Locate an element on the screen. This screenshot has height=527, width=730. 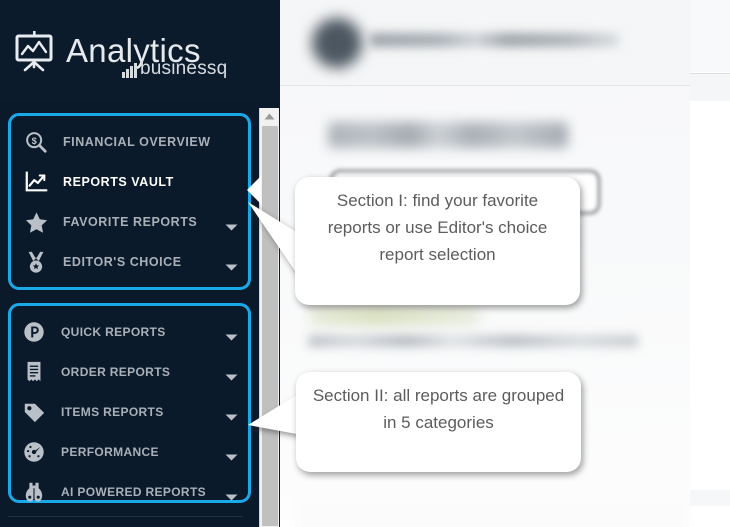
sidebar-item-reports-vault: REPORTS VAULT is located at coordinates (129, 182).